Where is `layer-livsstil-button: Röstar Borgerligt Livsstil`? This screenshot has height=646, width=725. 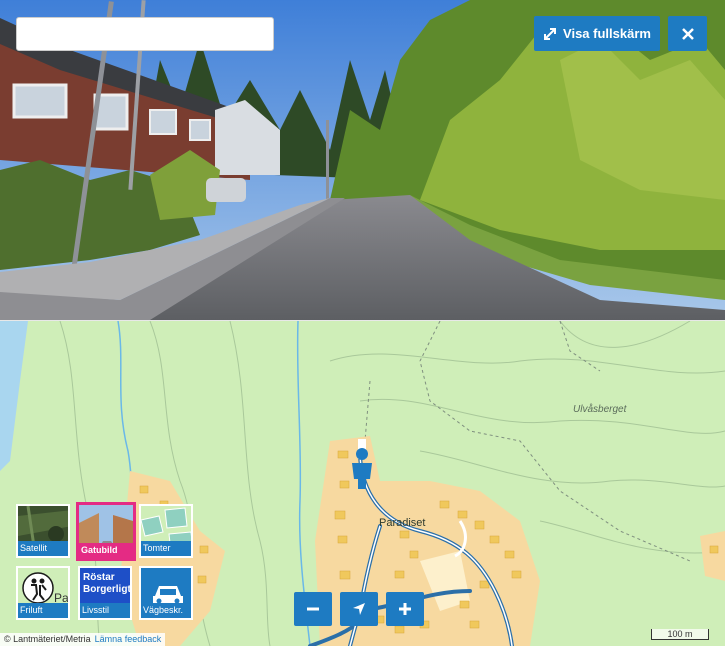 layer-livsstil-button: Röstar Borgerligt Livsstil is located at coordinates (105, 593).